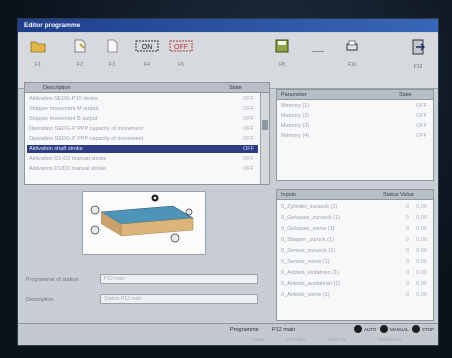  I want to click on list-header: Description State, so click(147, 88).